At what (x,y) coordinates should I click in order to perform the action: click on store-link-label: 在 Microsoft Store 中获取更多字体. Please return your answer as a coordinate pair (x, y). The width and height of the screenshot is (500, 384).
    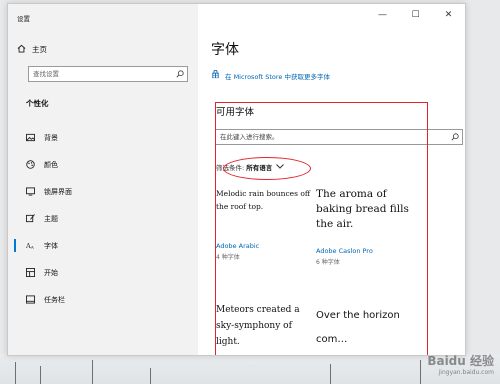
    Looking at the image, I should click on (277, 76).